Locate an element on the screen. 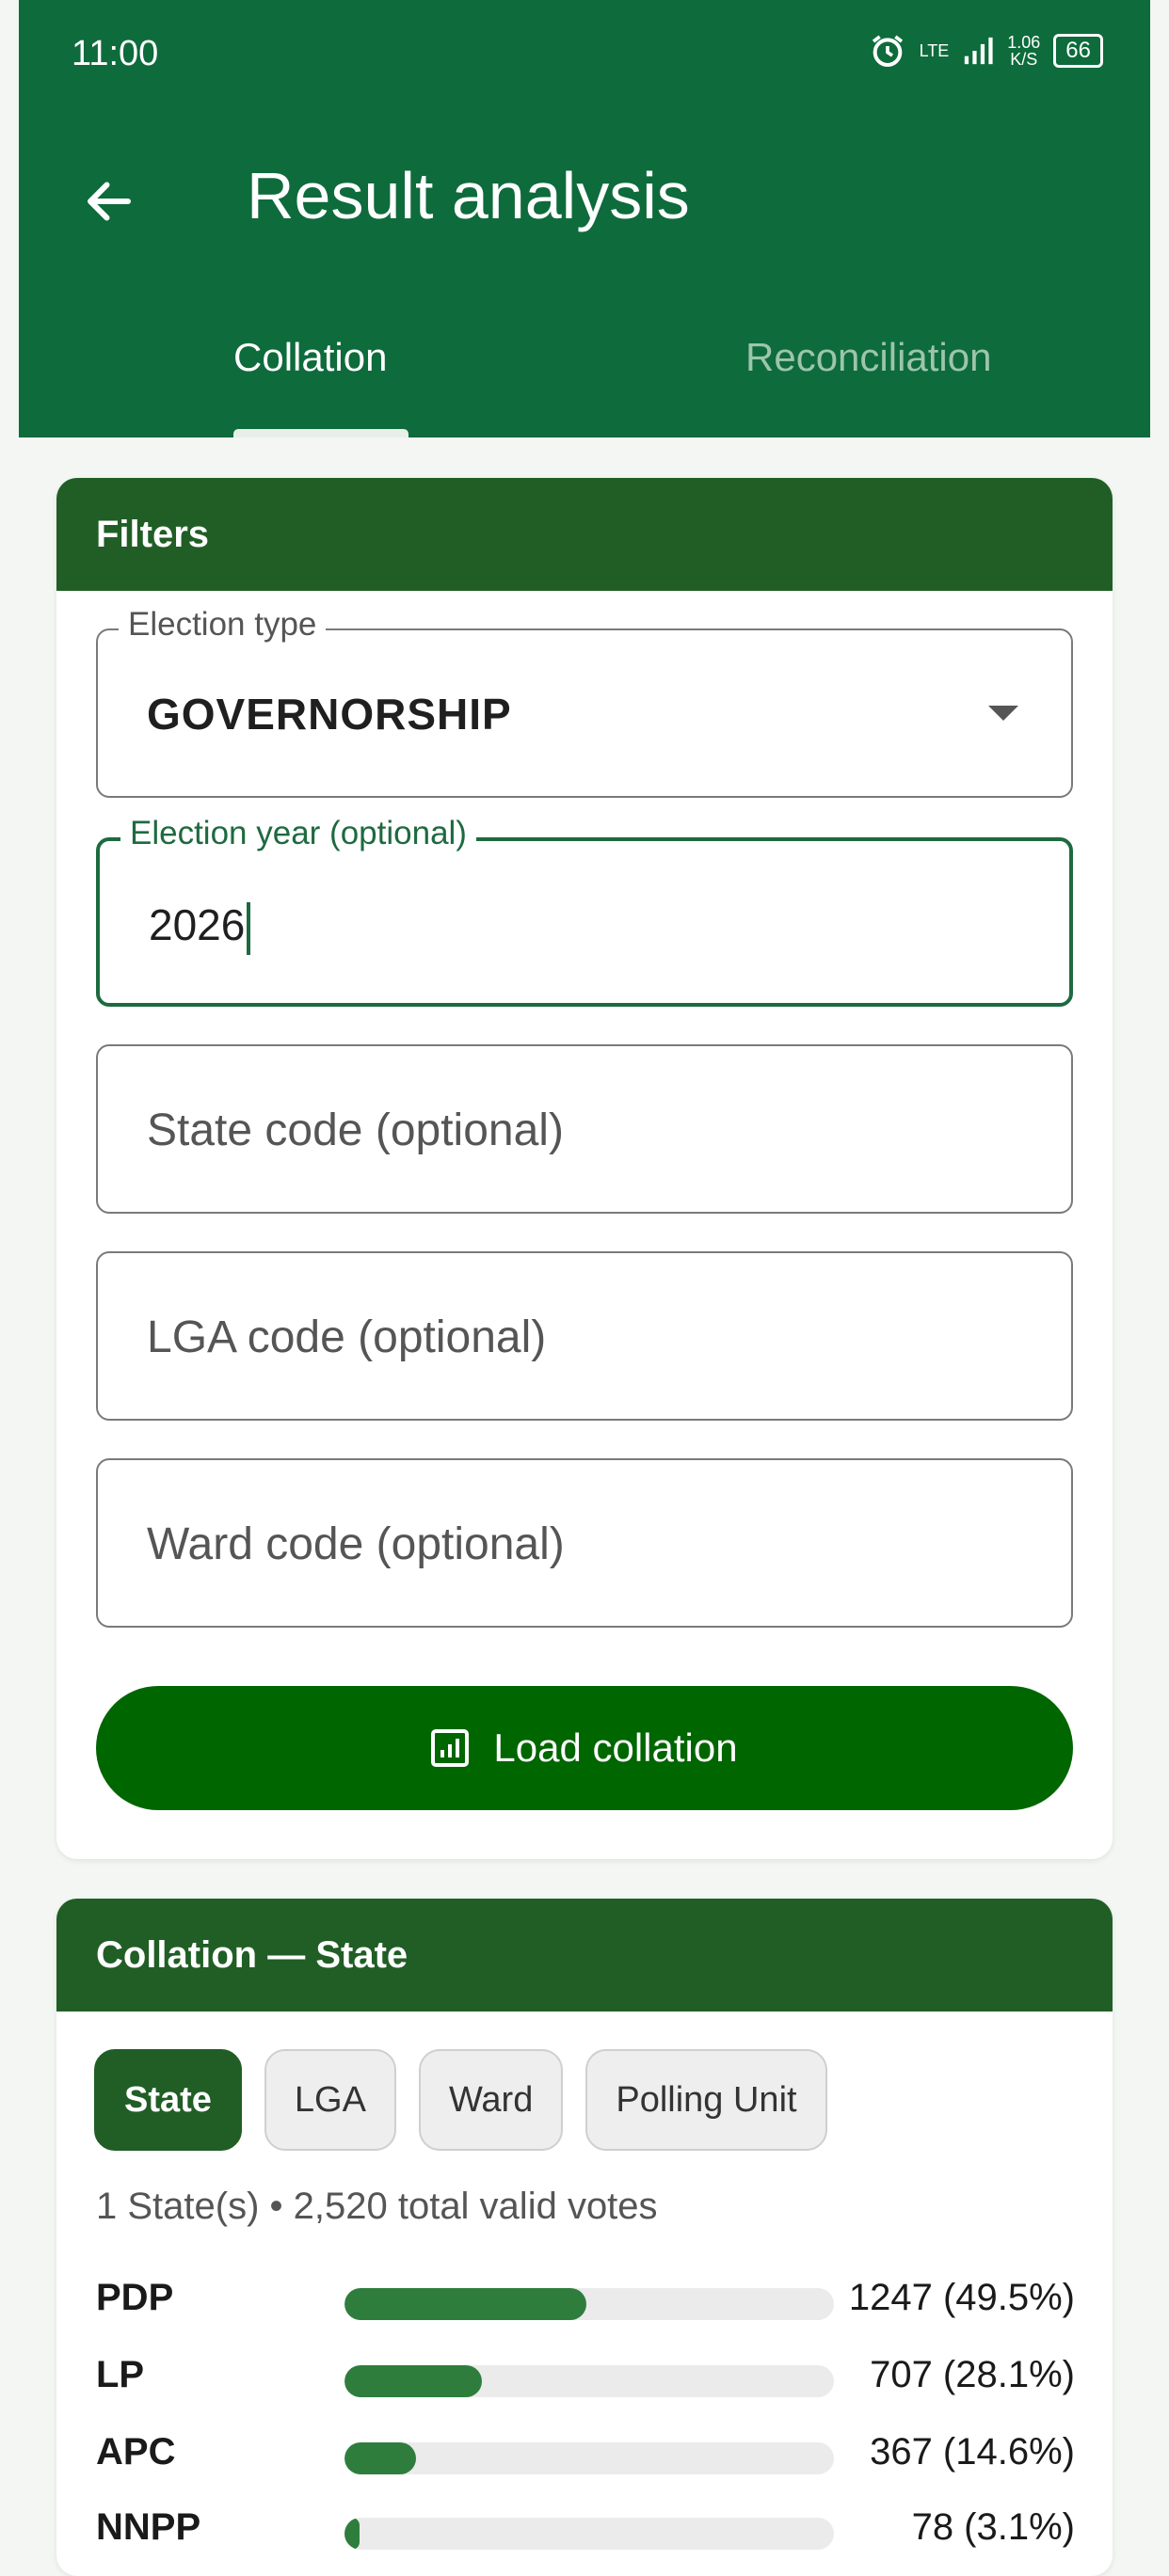  dropdown-arrow-icon is located at coordinates (1003, 713).